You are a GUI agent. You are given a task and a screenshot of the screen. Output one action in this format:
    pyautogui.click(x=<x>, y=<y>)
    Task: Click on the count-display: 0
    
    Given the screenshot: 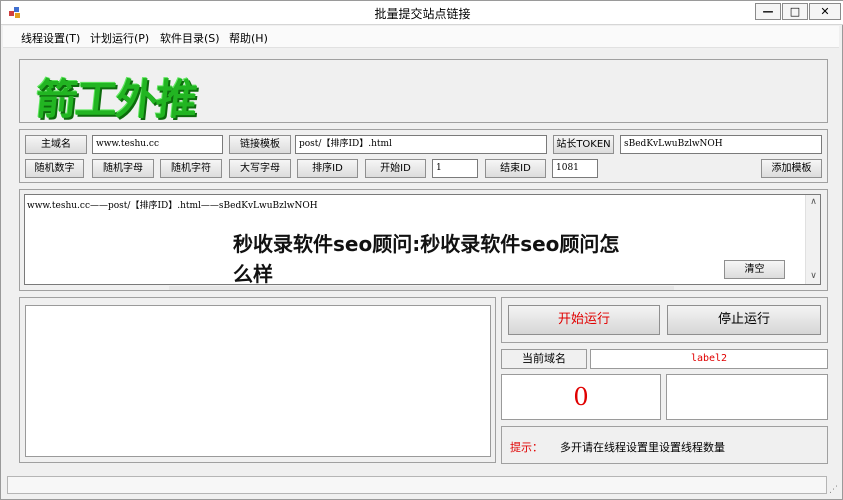 What is the action you would take?
    pyautogui.click(x=581, y=397)
    